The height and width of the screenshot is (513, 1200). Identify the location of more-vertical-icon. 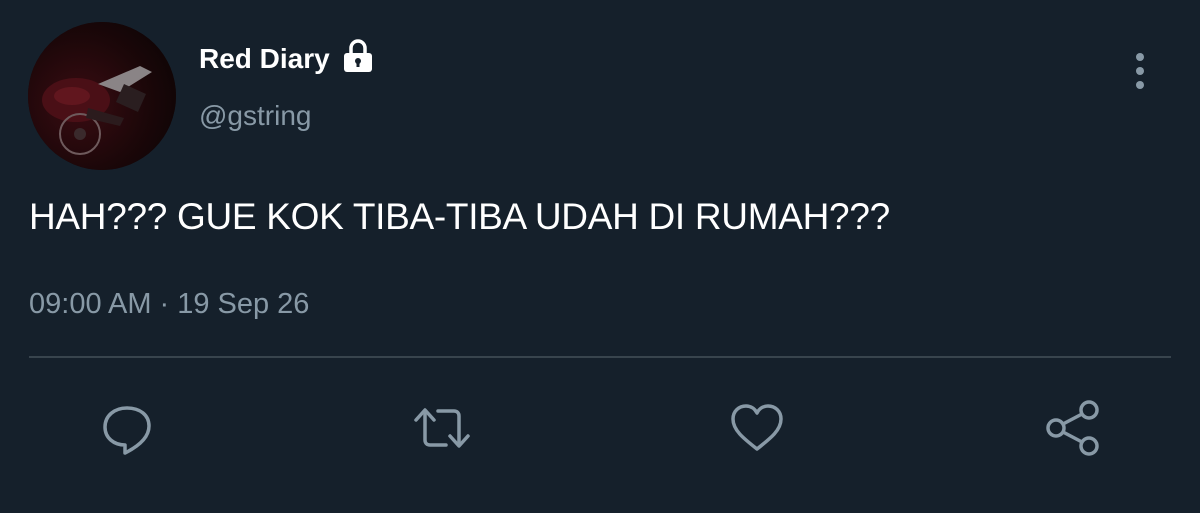
(1140, 71).